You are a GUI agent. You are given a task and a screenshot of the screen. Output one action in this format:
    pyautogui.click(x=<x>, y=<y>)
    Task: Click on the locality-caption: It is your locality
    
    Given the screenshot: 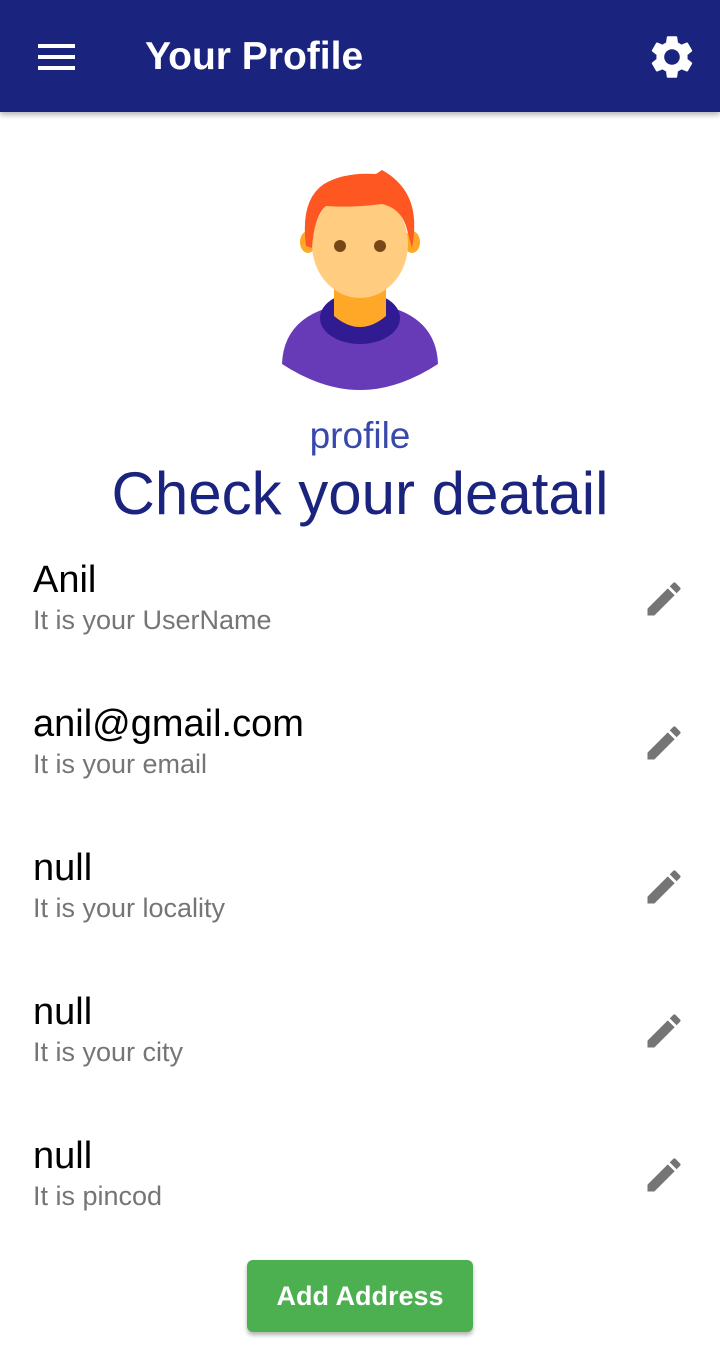 What is the action you would take?
    pyautogui.click(x=129, y=908)
    